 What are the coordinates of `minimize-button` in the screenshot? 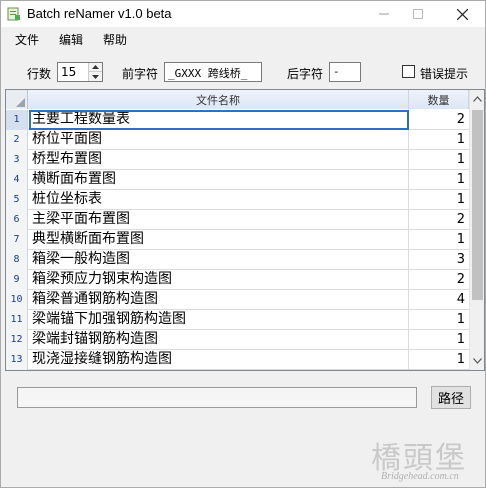 It's located at (384, 14).